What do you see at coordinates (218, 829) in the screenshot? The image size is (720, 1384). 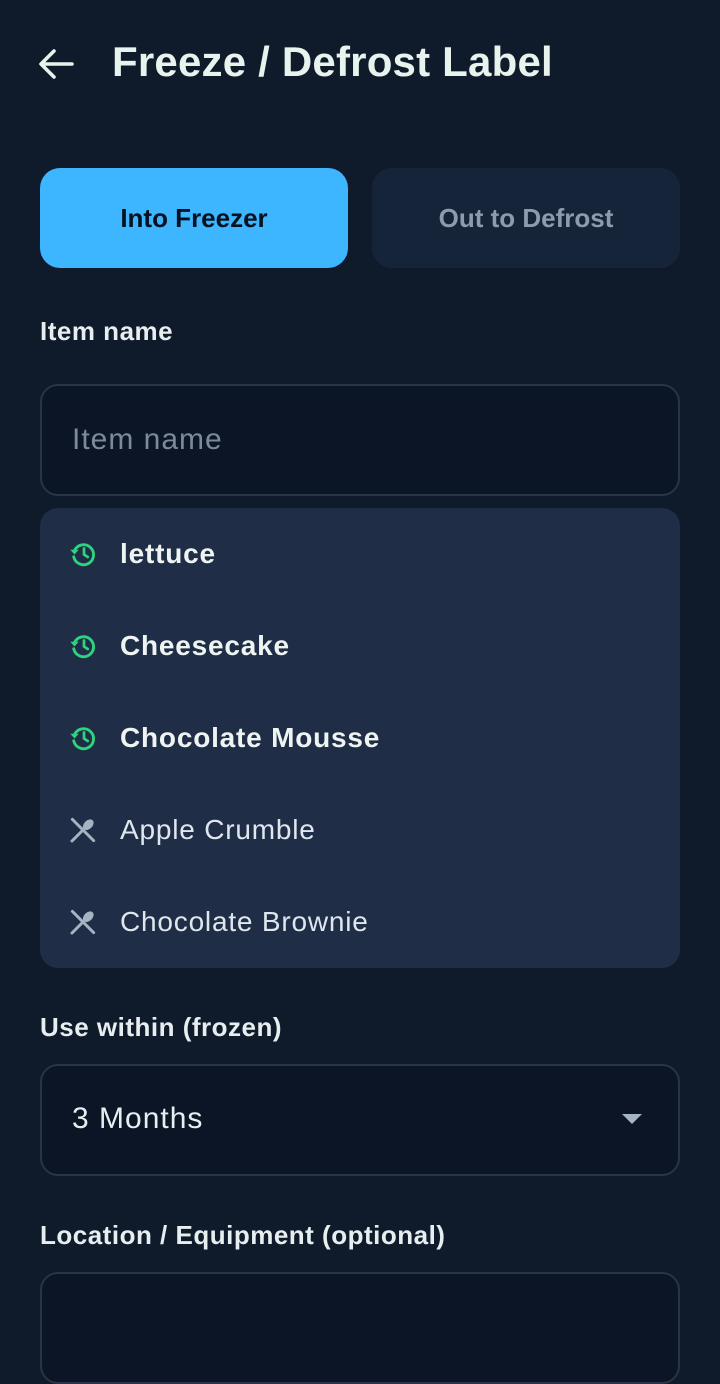 I see `suggestion-label: Apple Crumble` at bounding box center [218, 829].